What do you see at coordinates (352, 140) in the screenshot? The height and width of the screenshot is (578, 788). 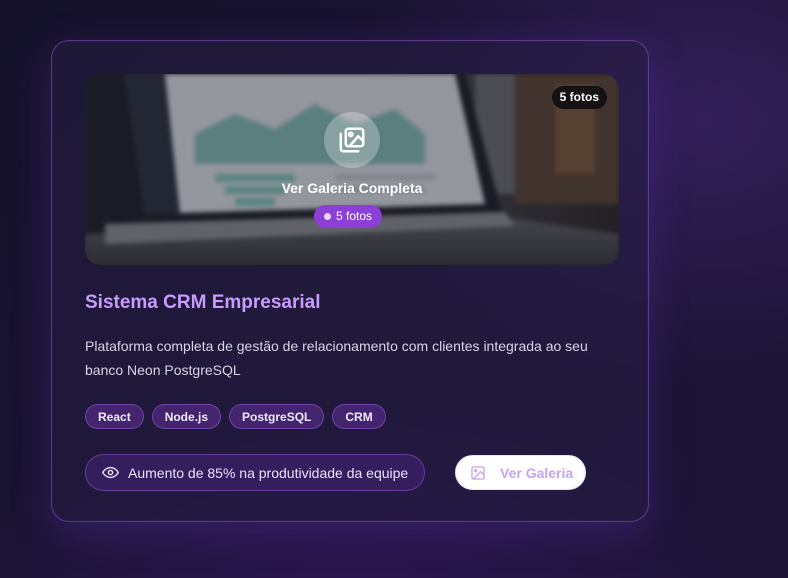 I see `gallery-icon` at bounding box center [352, 140].